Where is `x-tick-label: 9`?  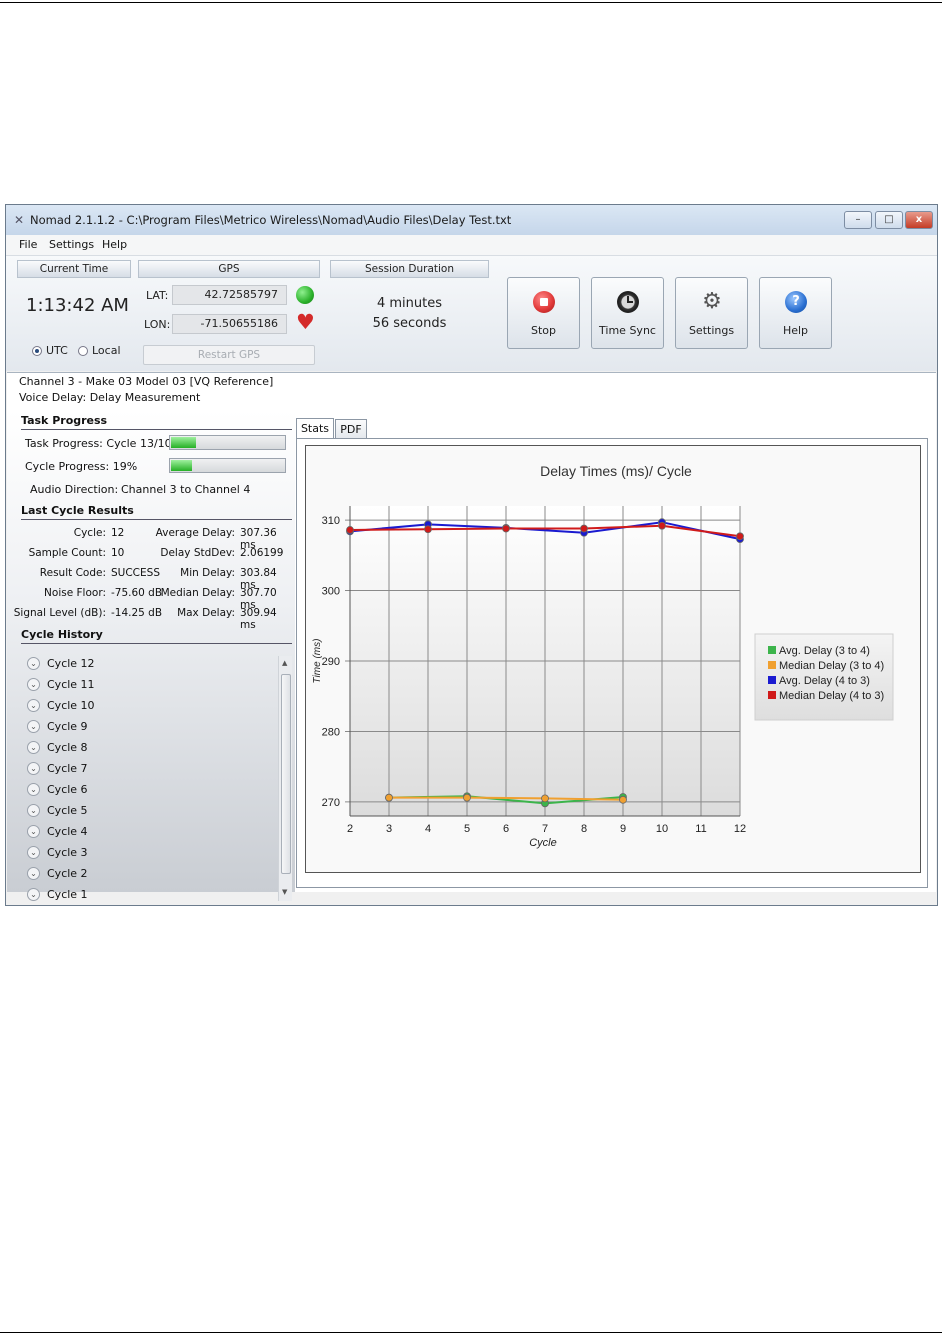
x-tick-label: 9 is located at coordinates (623, 829).